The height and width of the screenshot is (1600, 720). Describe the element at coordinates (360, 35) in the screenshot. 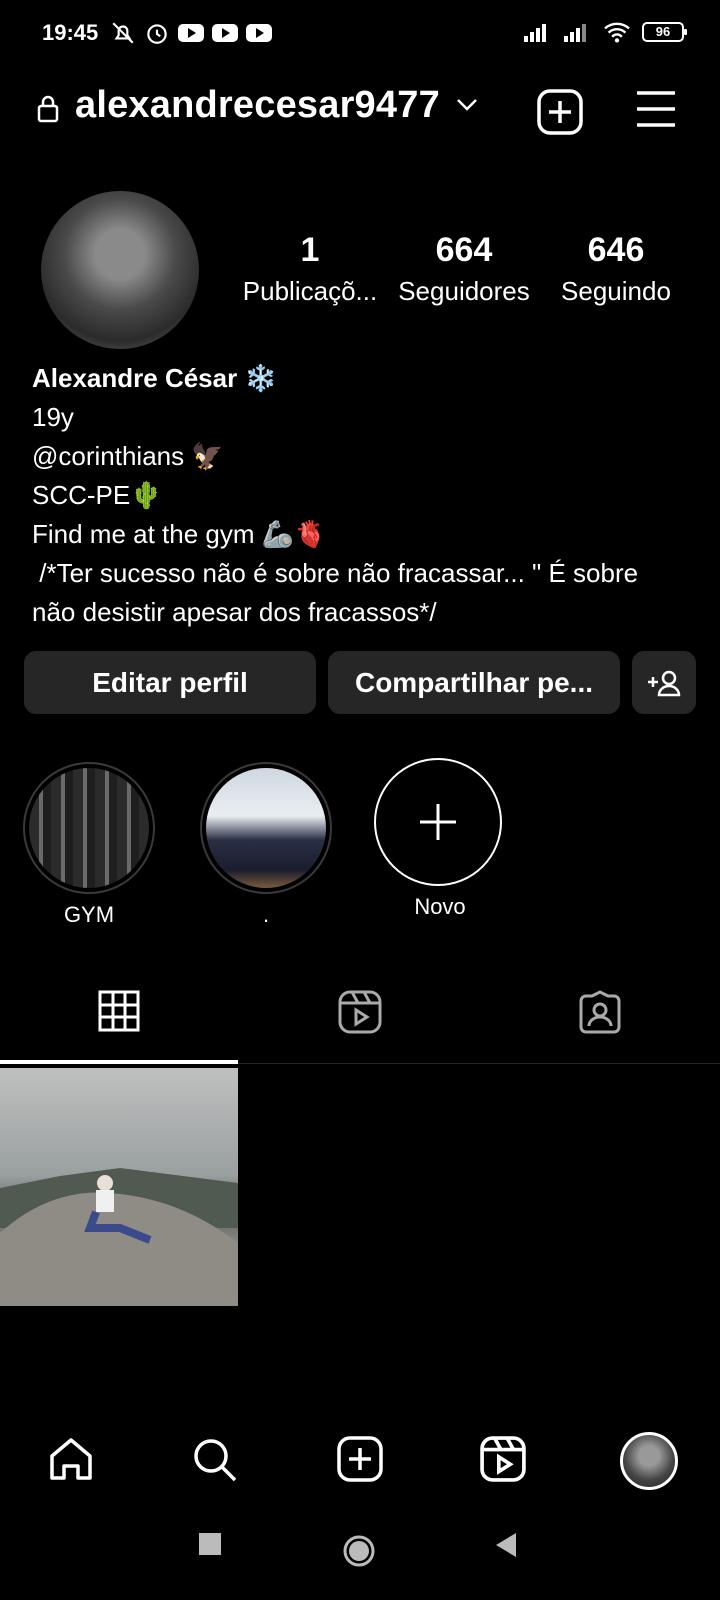

I see `status-bar: 19:45 96` at that location.